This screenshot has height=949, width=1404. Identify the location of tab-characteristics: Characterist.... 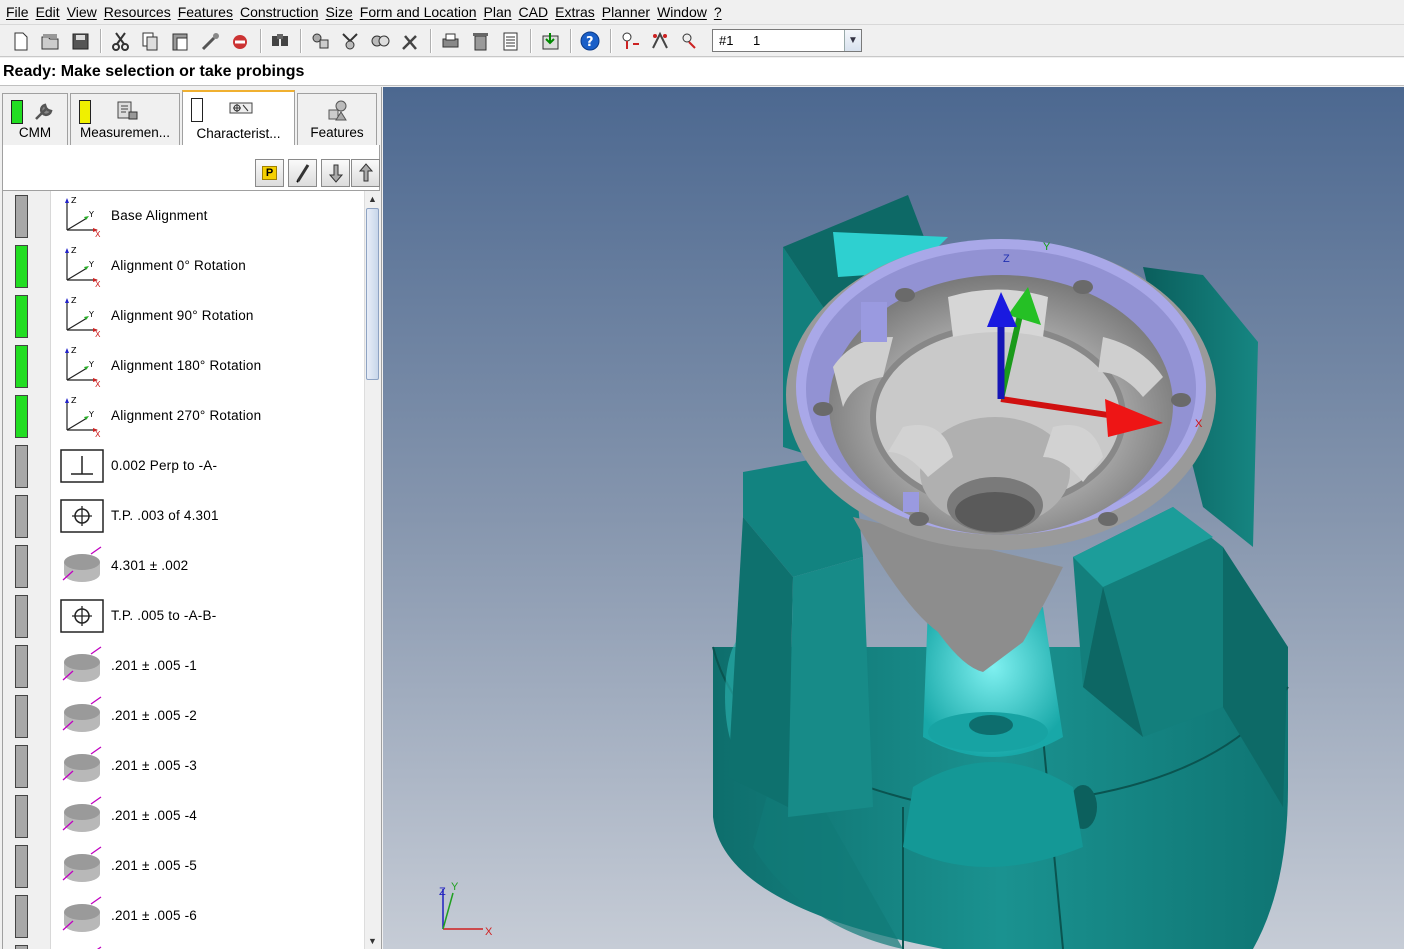
(238, 118).